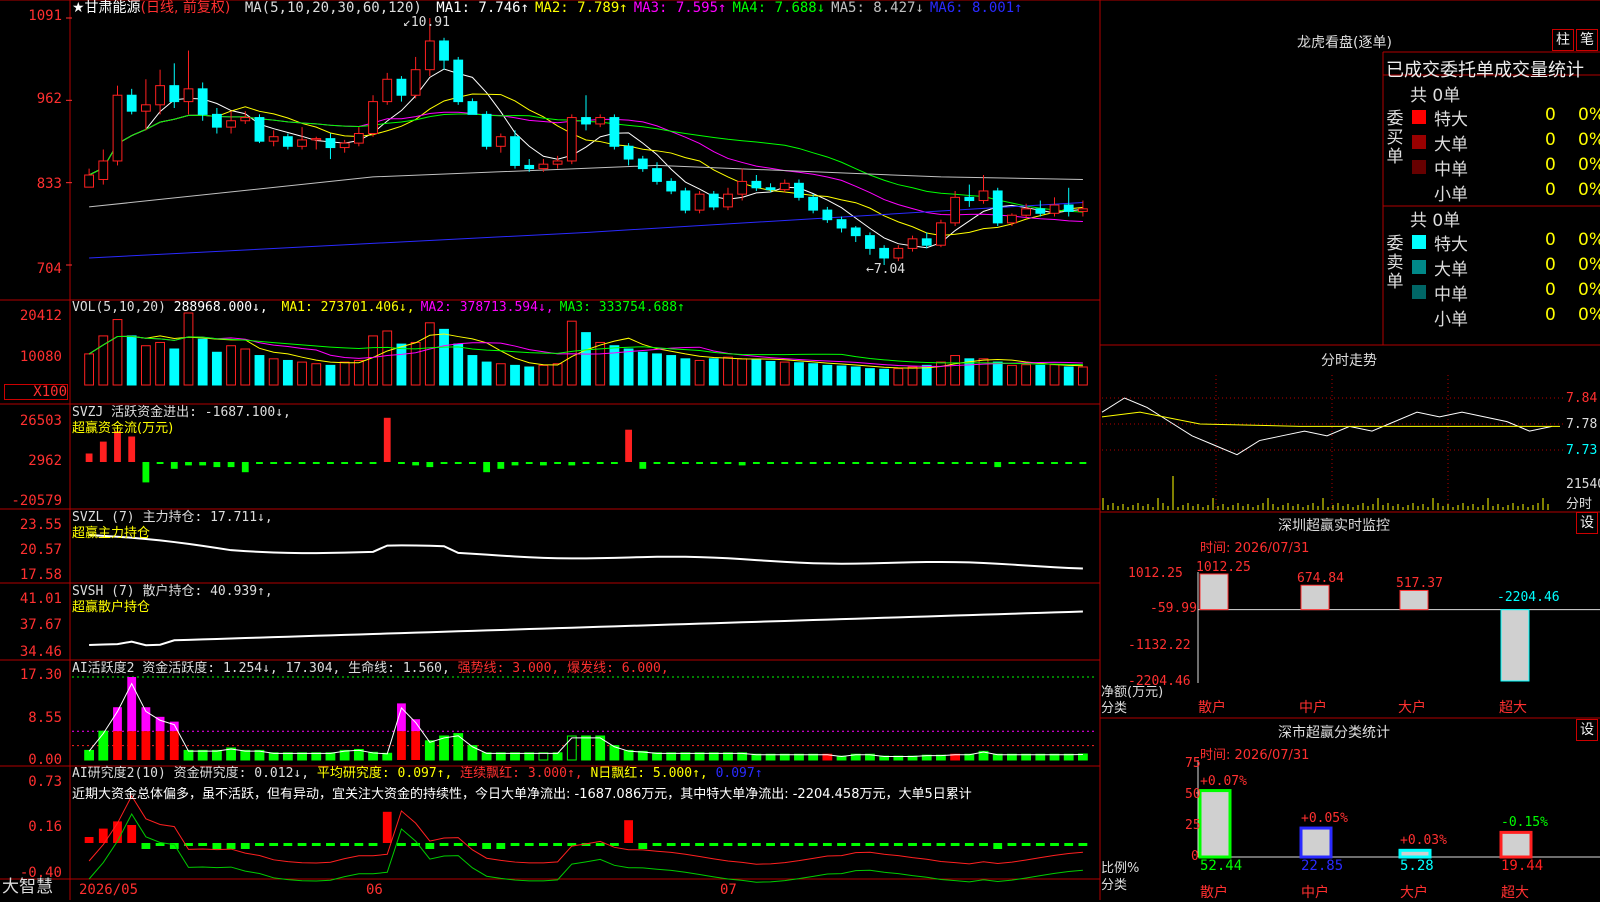 This screenshot has width=1600, height=902. What do you see at coordinates (622, 307) in the screenshot?
I see `ma-value: MA3: 333754.688↑` at bounding box center [622, 307].